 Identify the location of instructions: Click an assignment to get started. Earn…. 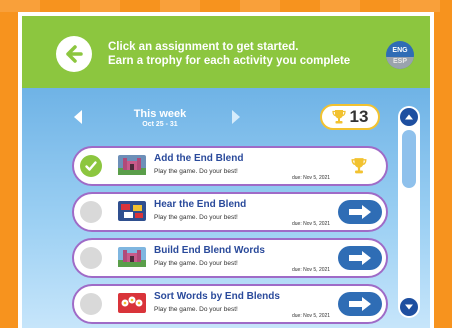
(243, 54).